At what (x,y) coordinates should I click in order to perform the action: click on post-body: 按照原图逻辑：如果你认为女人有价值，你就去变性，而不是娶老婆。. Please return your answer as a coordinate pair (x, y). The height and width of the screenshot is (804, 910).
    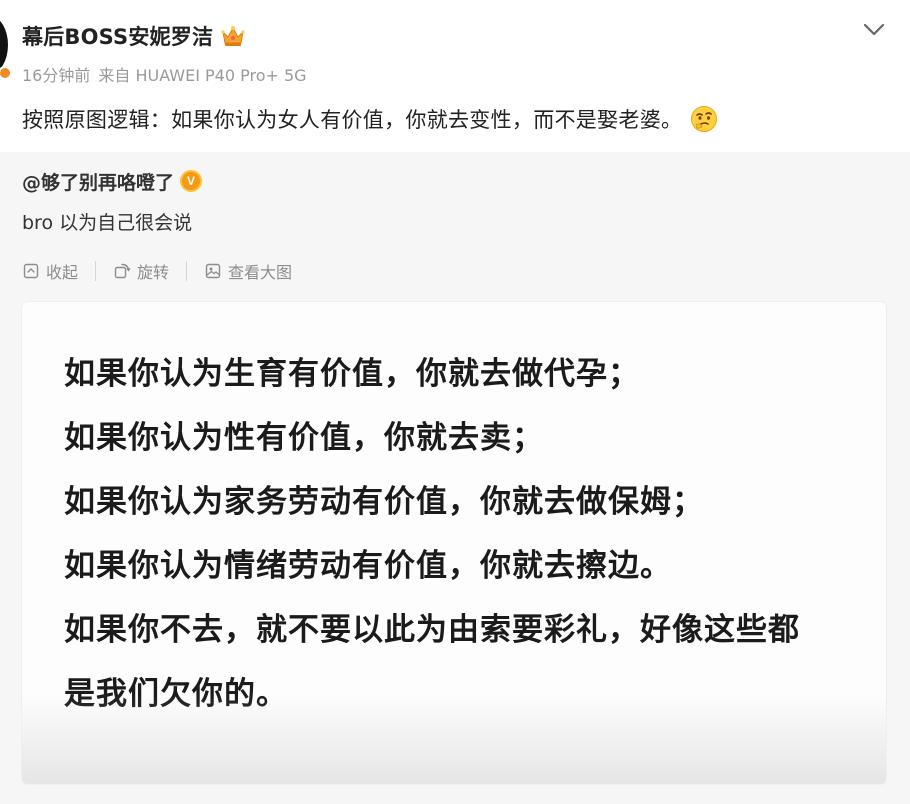
    Looking at the image, I should click on (370, 119).